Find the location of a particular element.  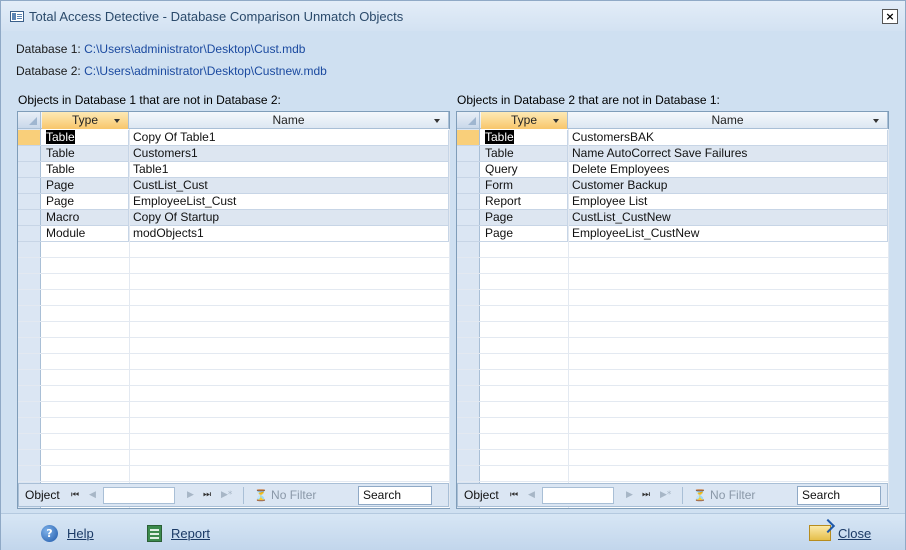

name-cell: EmployeeList_CustNew is located at coordinates (728, 233).